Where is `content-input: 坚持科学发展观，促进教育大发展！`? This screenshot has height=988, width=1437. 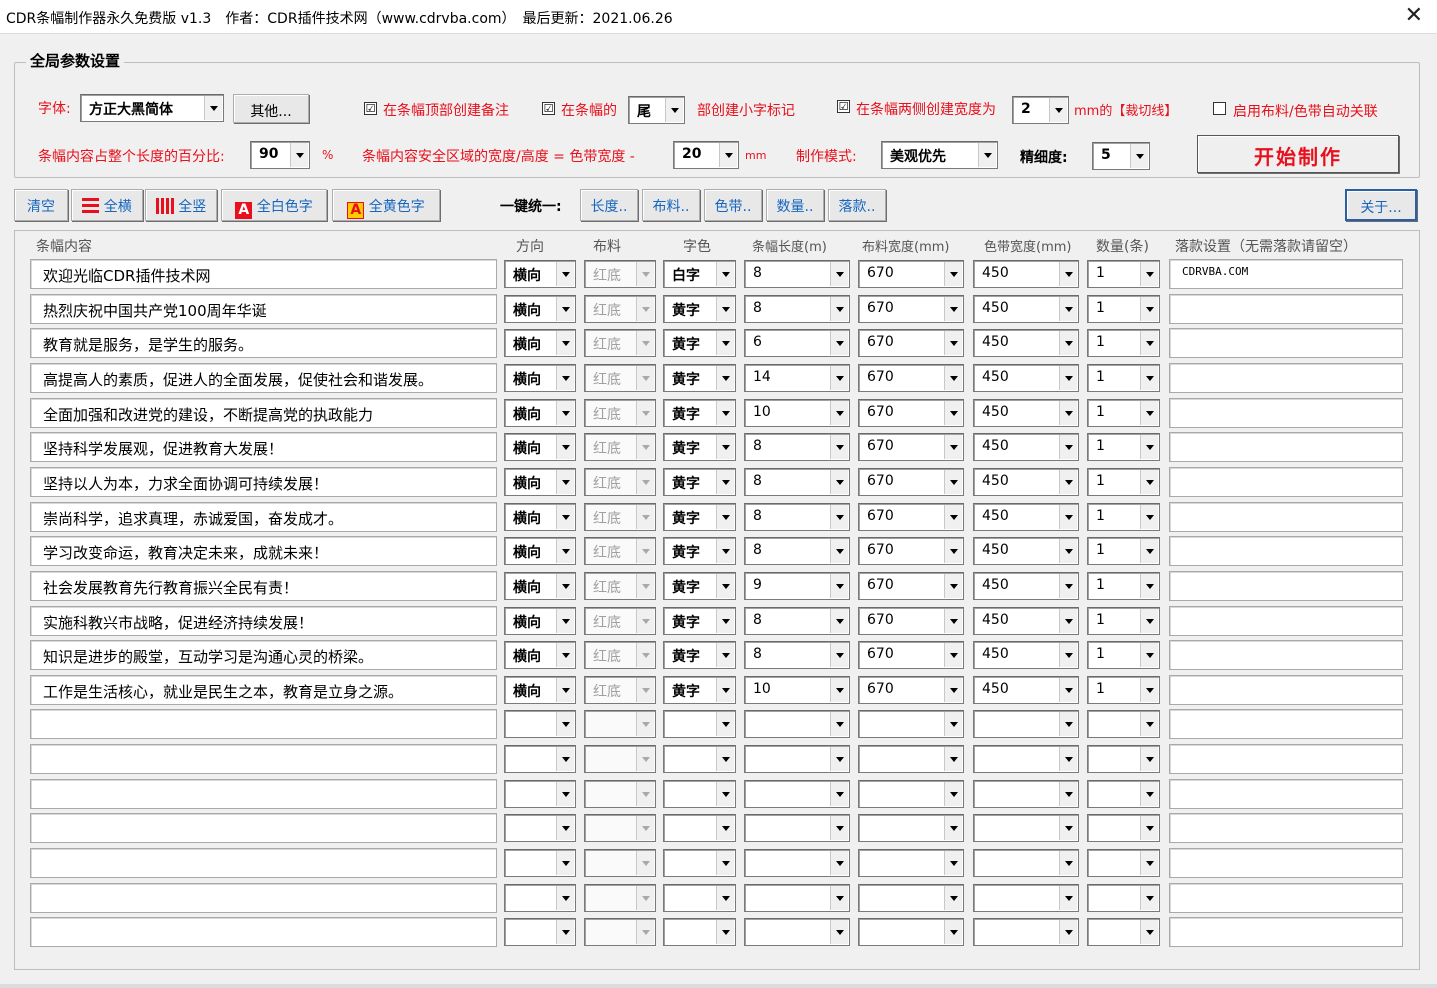 content-input: 坚持科学发展观，促进教育大发展！ is located at coordinates (263, 447).